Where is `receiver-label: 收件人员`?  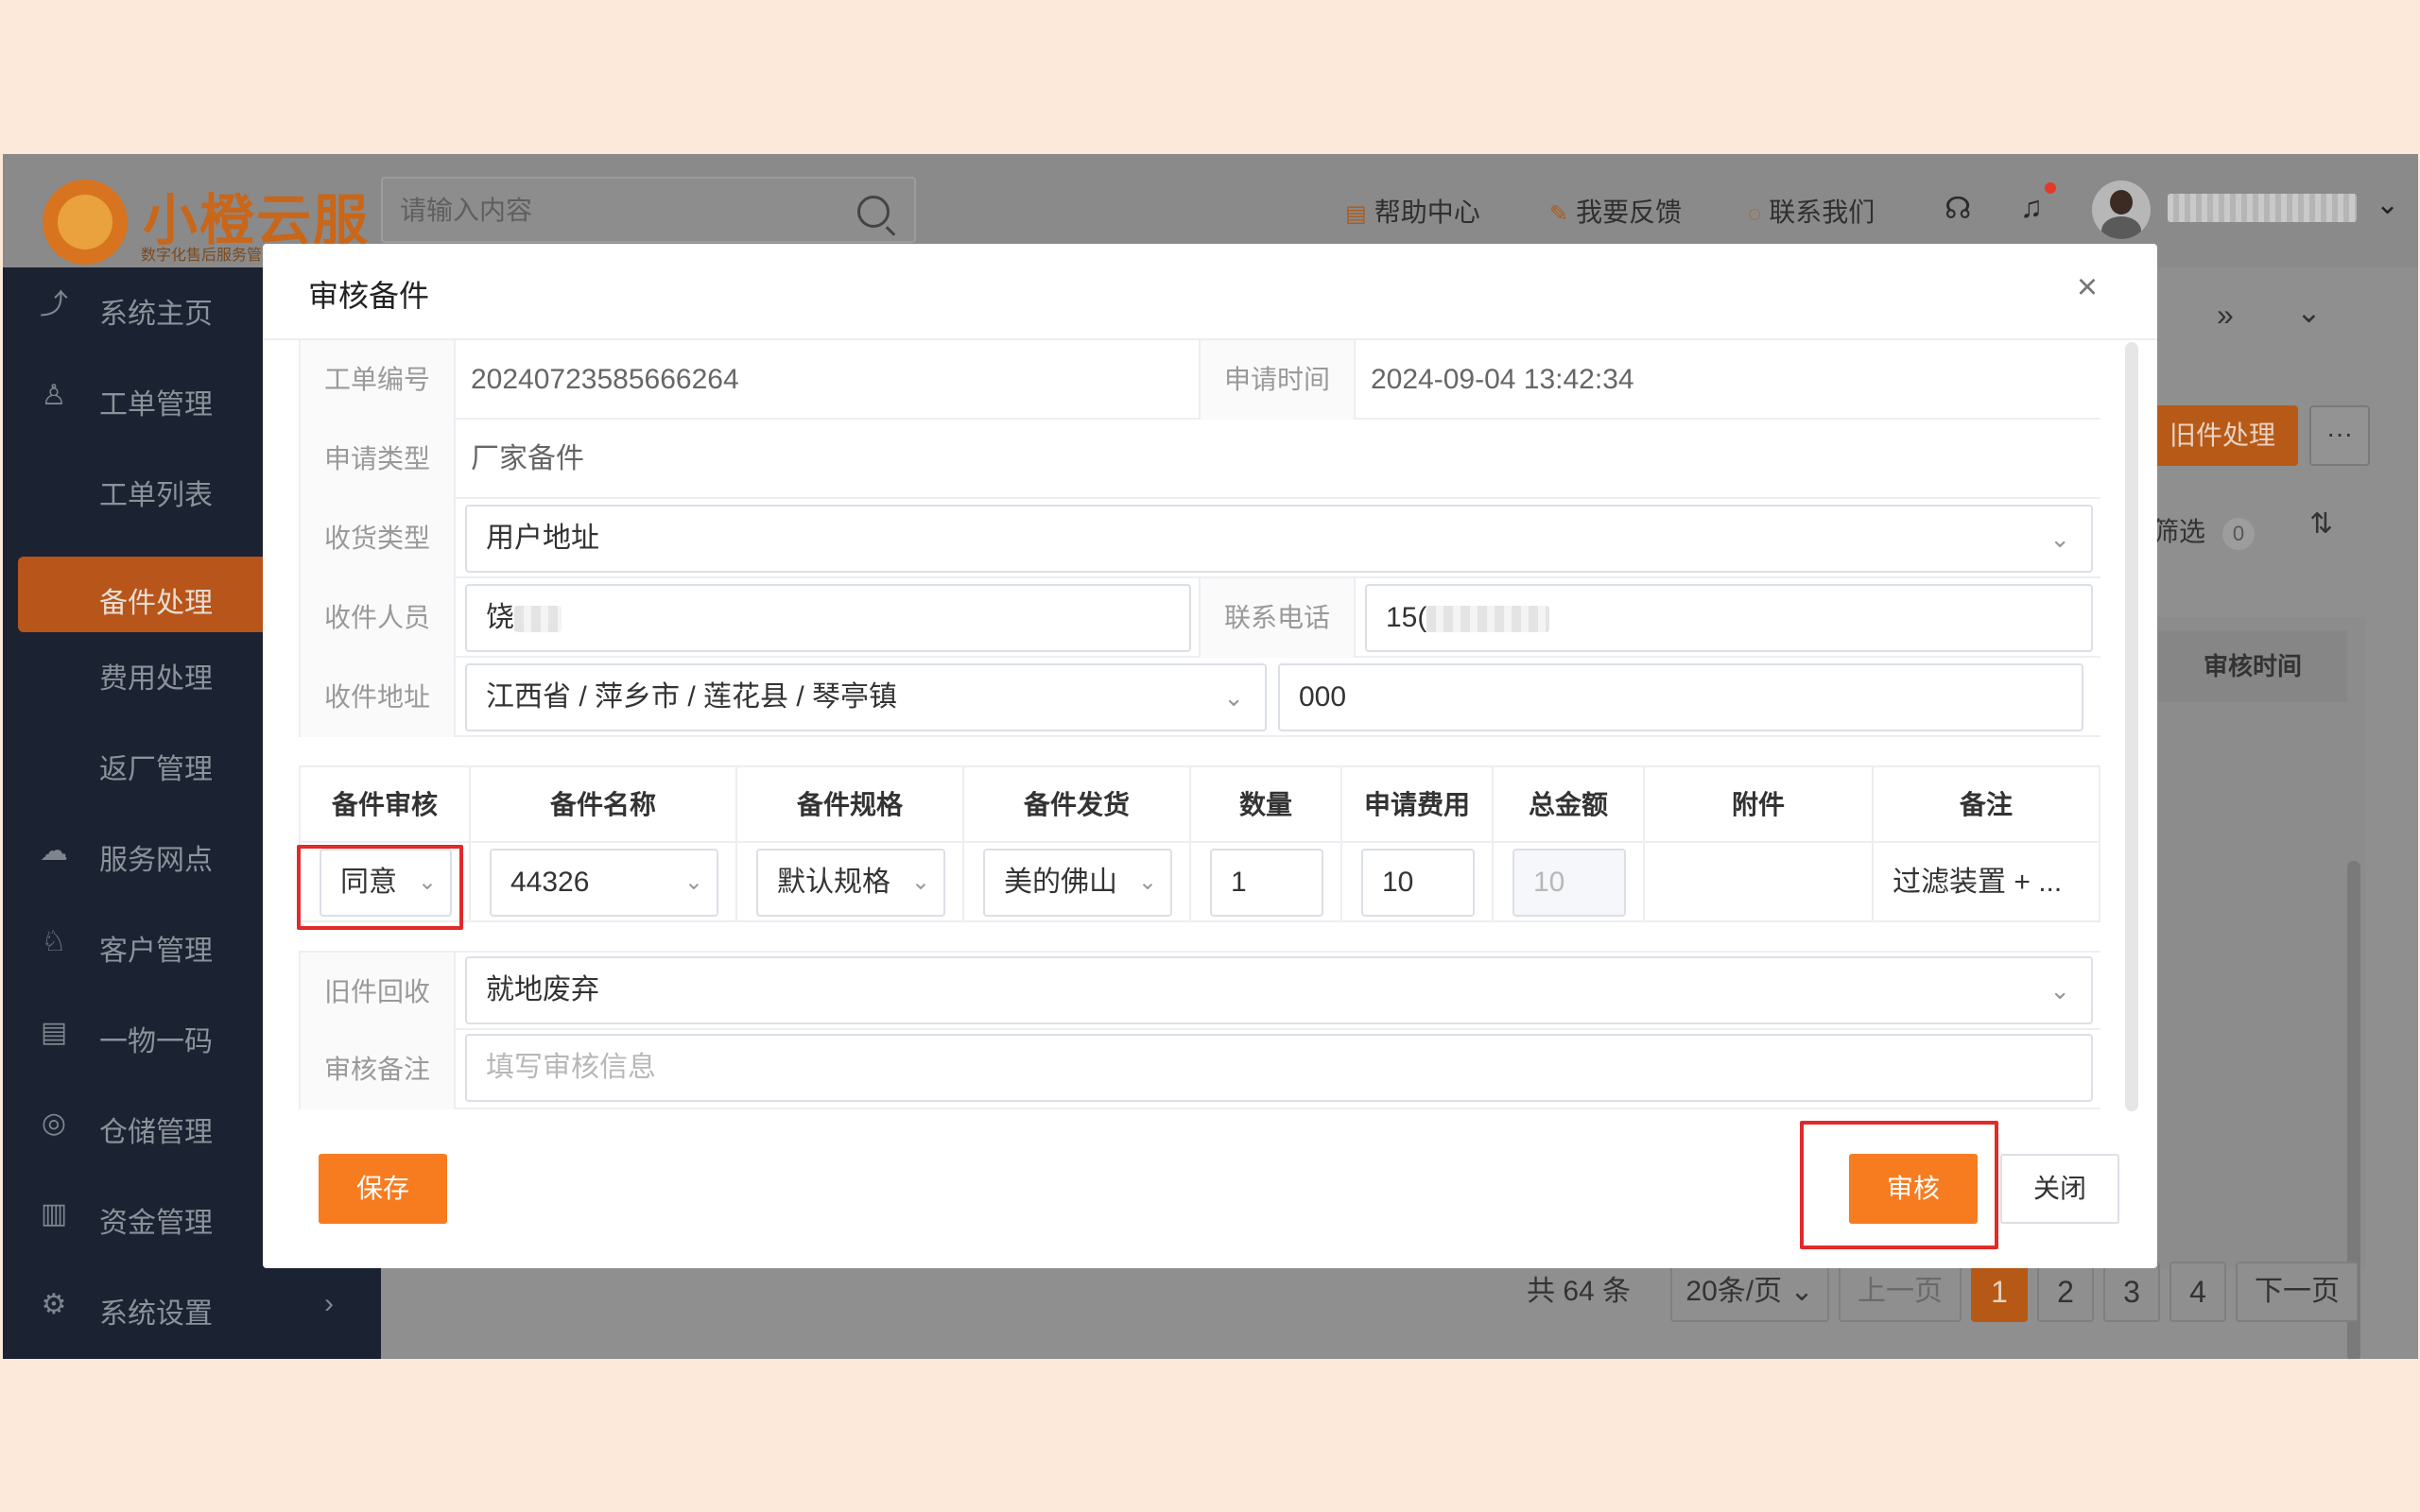 receiver-label: 收件人员 is located at coordinates (377, 618).